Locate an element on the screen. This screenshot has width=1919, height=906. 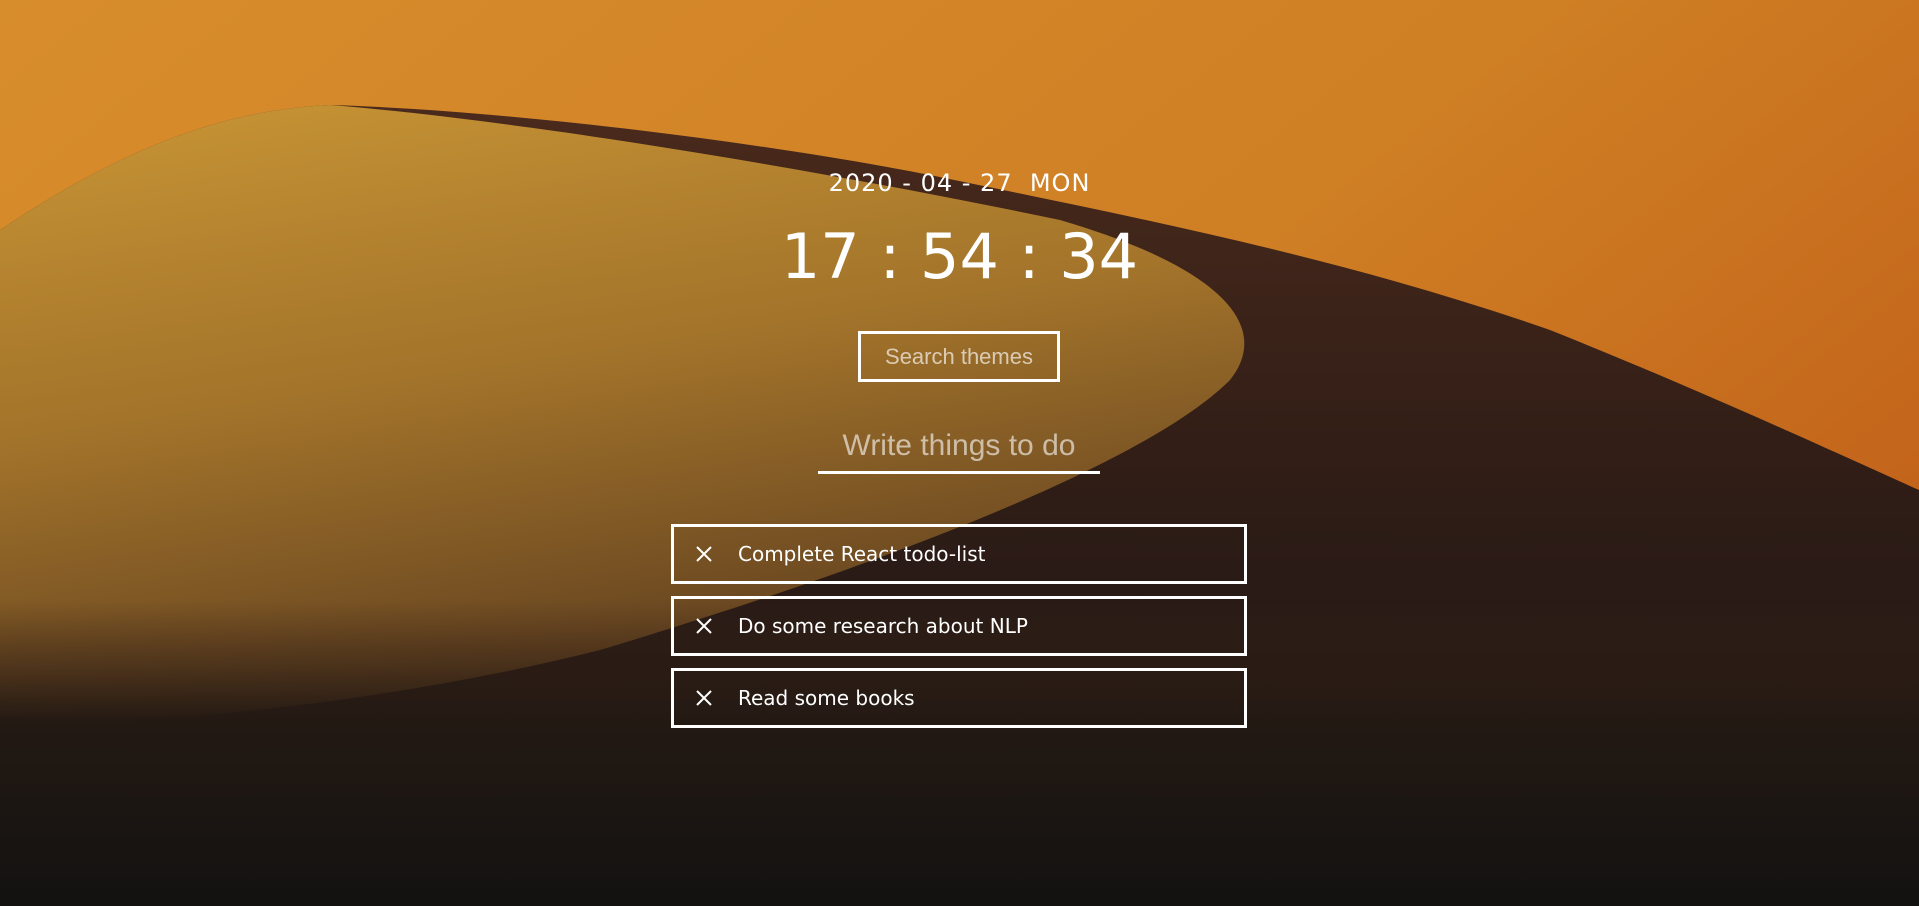
search-themes-input is located at coordinates (959, 356).